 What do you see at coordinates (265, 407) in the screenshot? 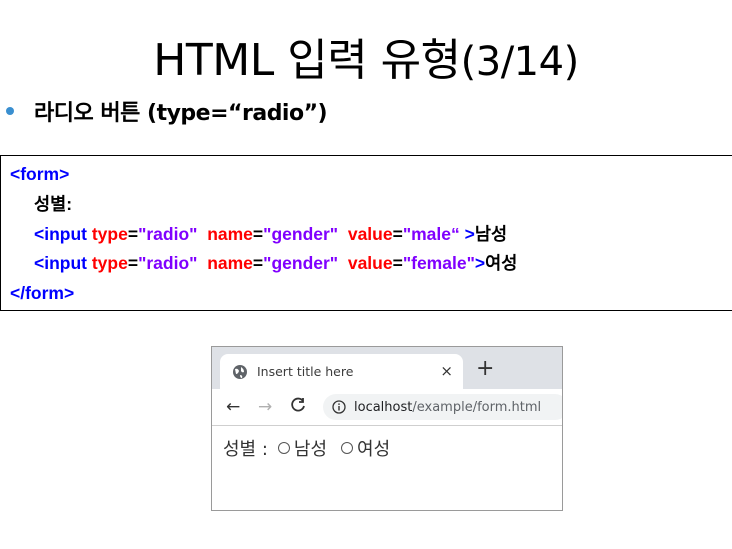
I see `forward-arrow-icon: →` at bounding box center [265, 407].